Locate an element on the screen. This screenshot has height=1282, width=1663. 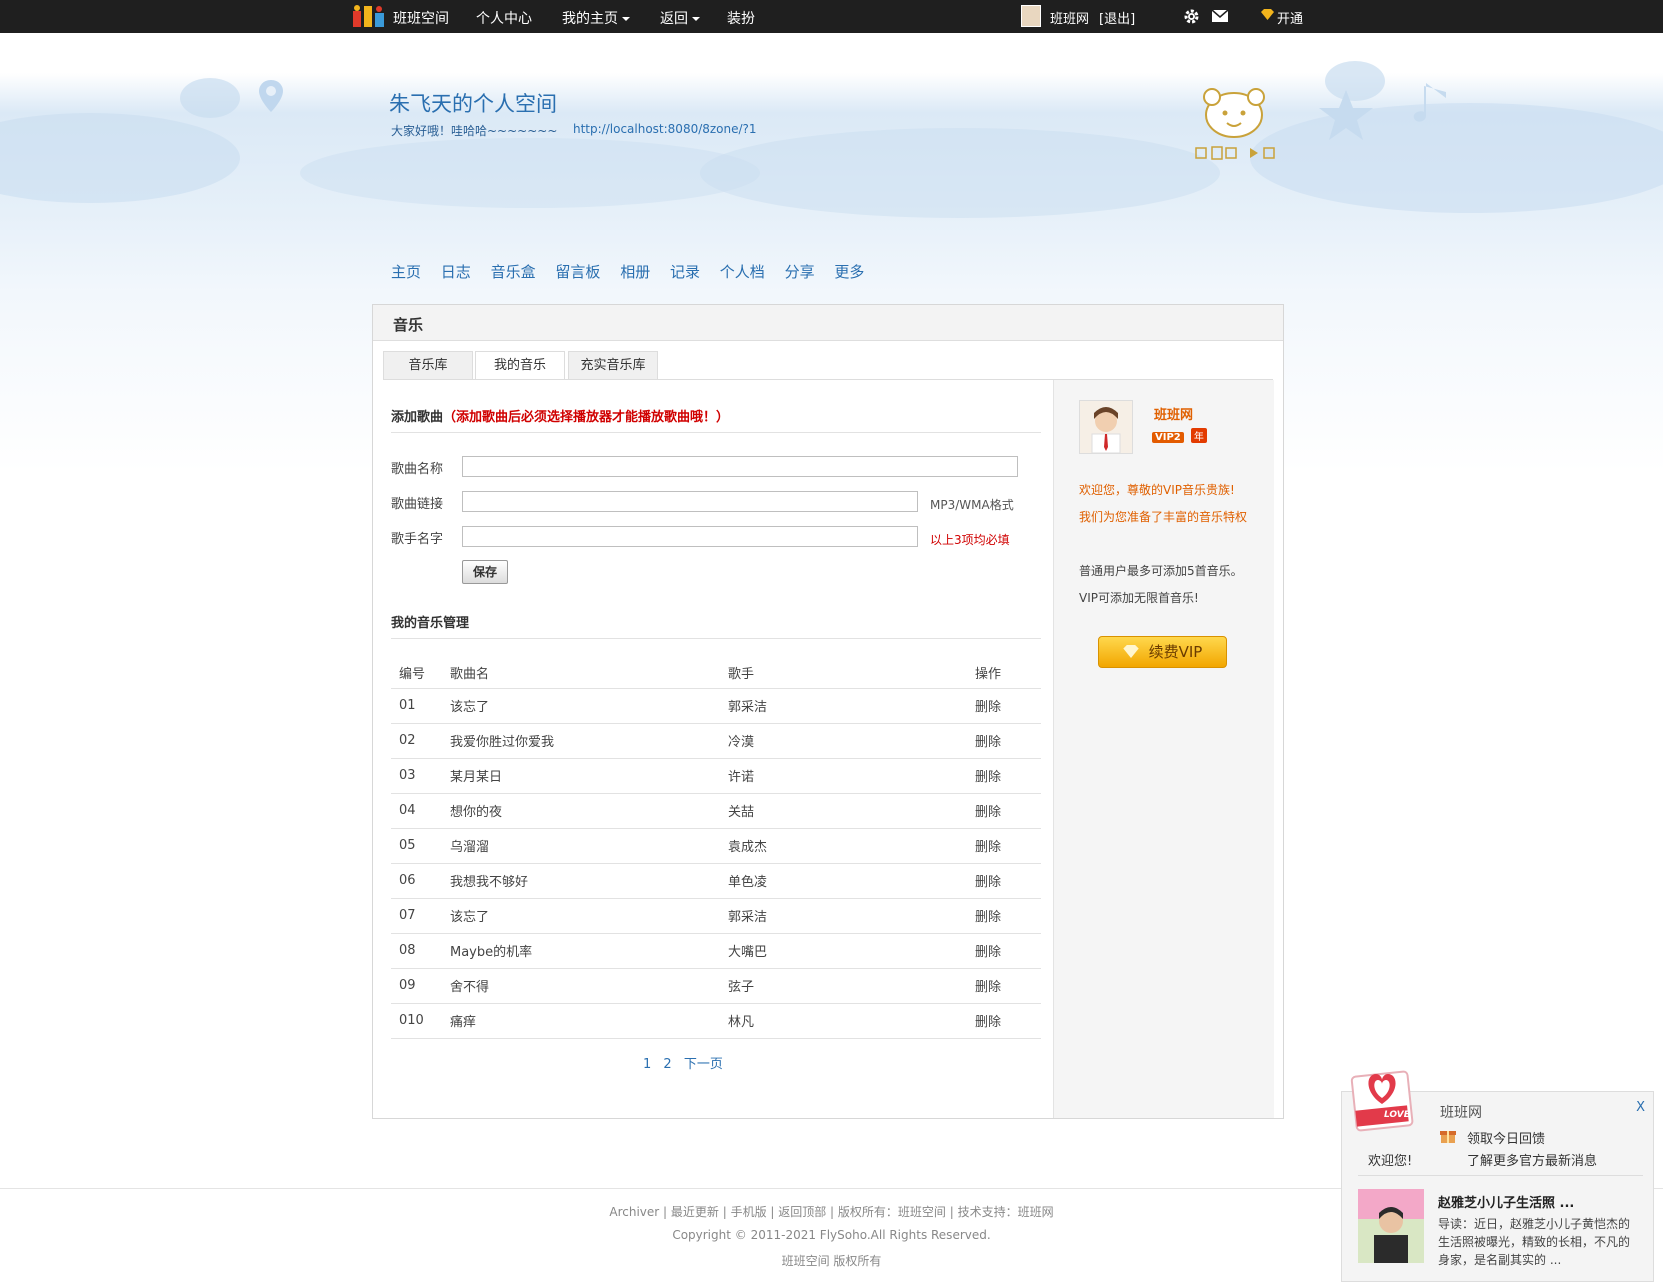
add-song-warning: （添加歌曲后必须选择播放器才能播放歌曲哦！） is located at coordinates (586, 417).